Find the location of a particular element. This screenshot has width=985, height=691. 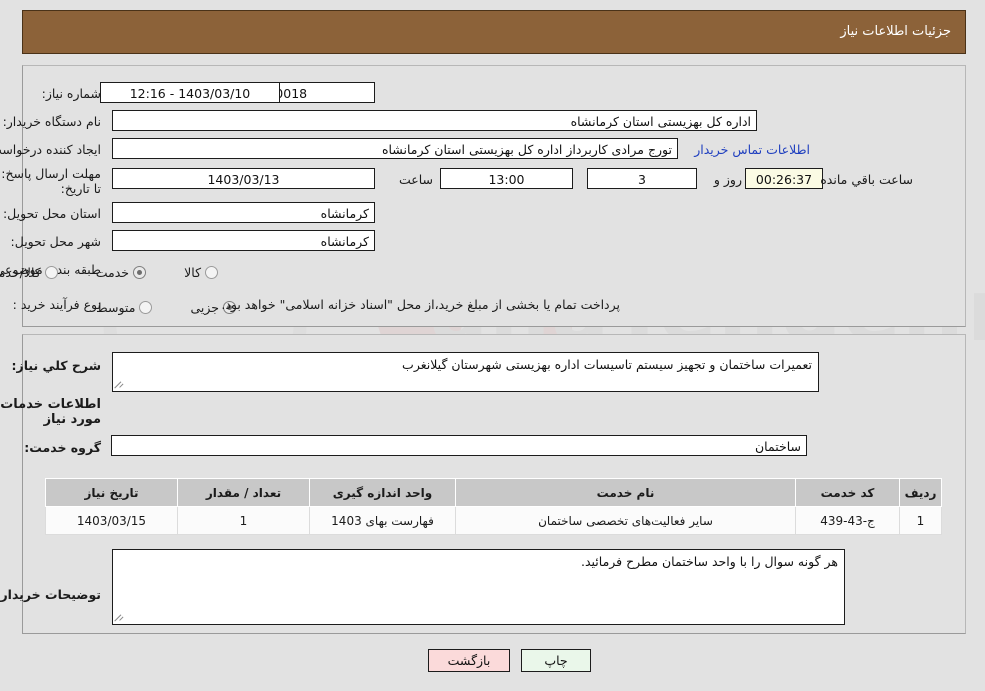

remaining-days-label: روز و is located at coordinates (727, 179).